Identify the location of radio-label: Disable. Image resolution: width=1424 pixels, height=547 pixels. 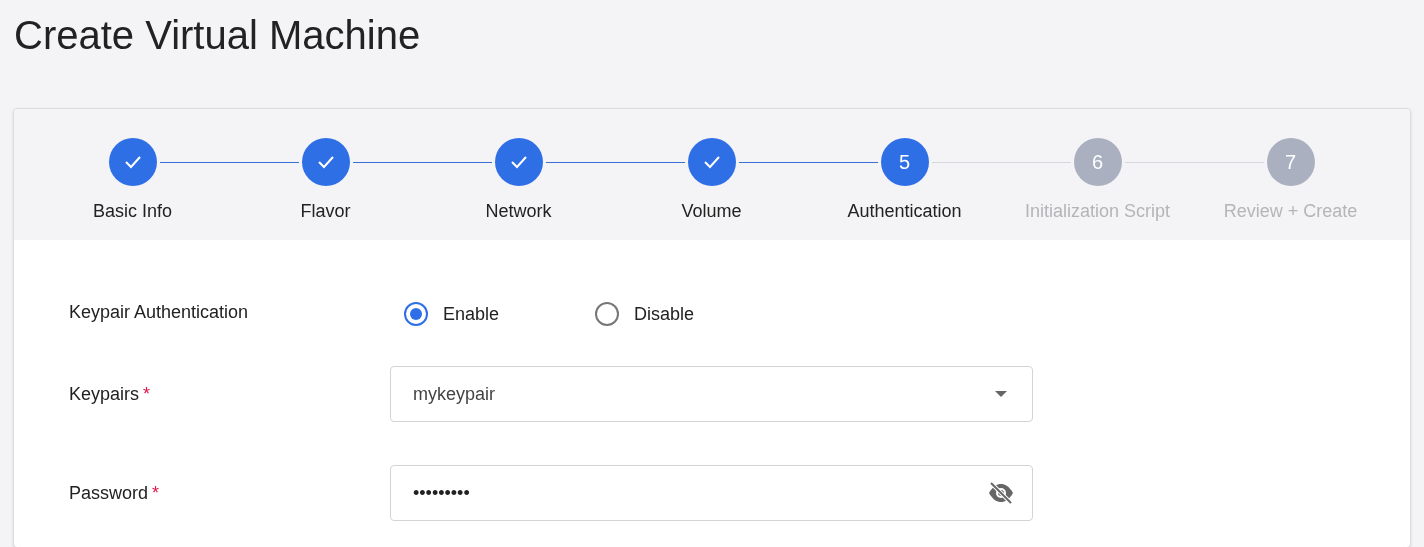
(664, 314).